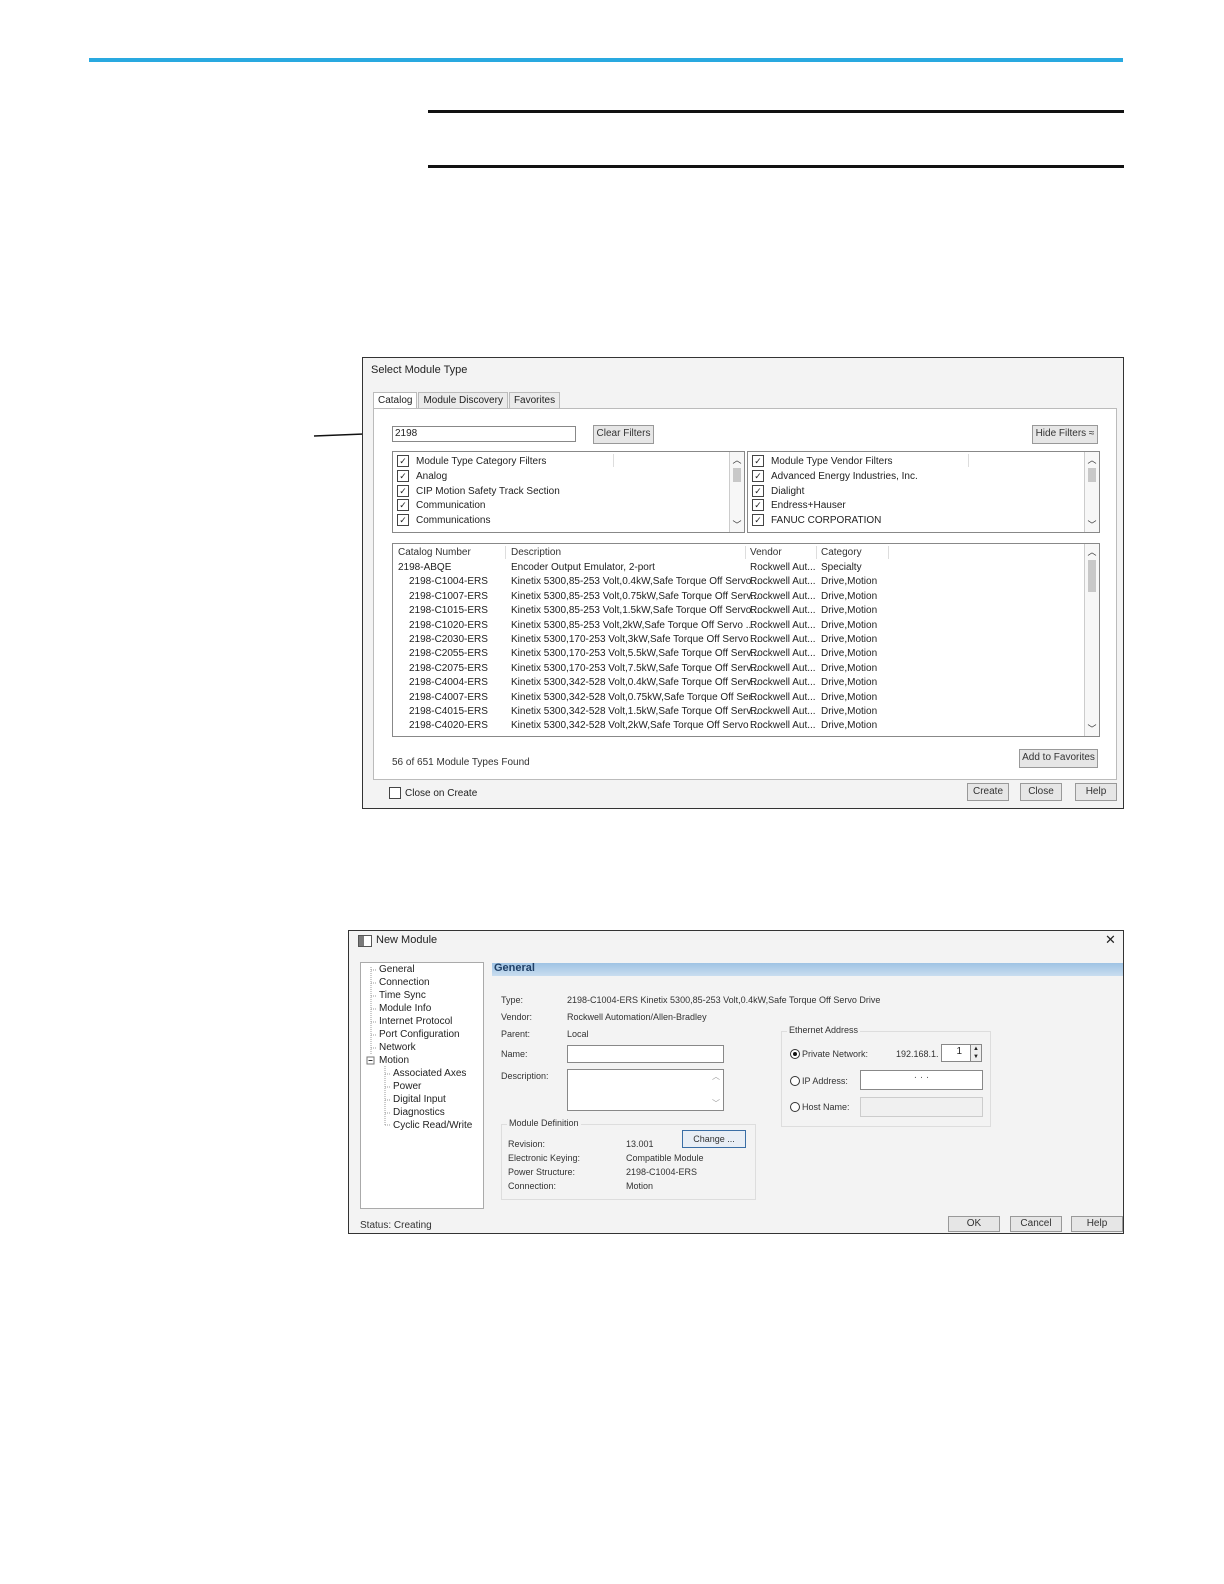 This screenshot has width=1224, height=1584. Describe the element at coordinates (1041, 792) in the screenshot. I see `close-button: Close` at that location.